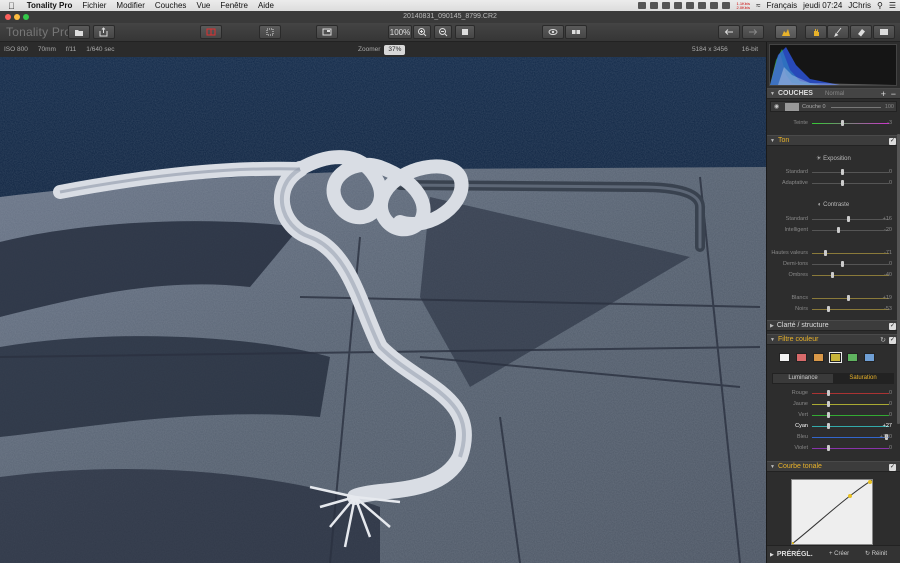  I want to click on add-layer-button: +, so click(883, 94).